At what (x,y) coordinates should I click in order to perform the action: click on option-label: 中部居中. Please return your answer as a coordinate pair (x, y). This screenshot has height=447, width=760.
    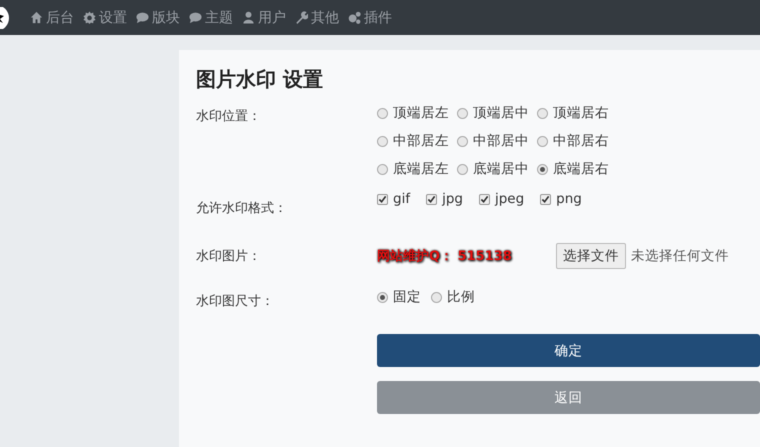
    Looking at the image, I should click on (501, 141).